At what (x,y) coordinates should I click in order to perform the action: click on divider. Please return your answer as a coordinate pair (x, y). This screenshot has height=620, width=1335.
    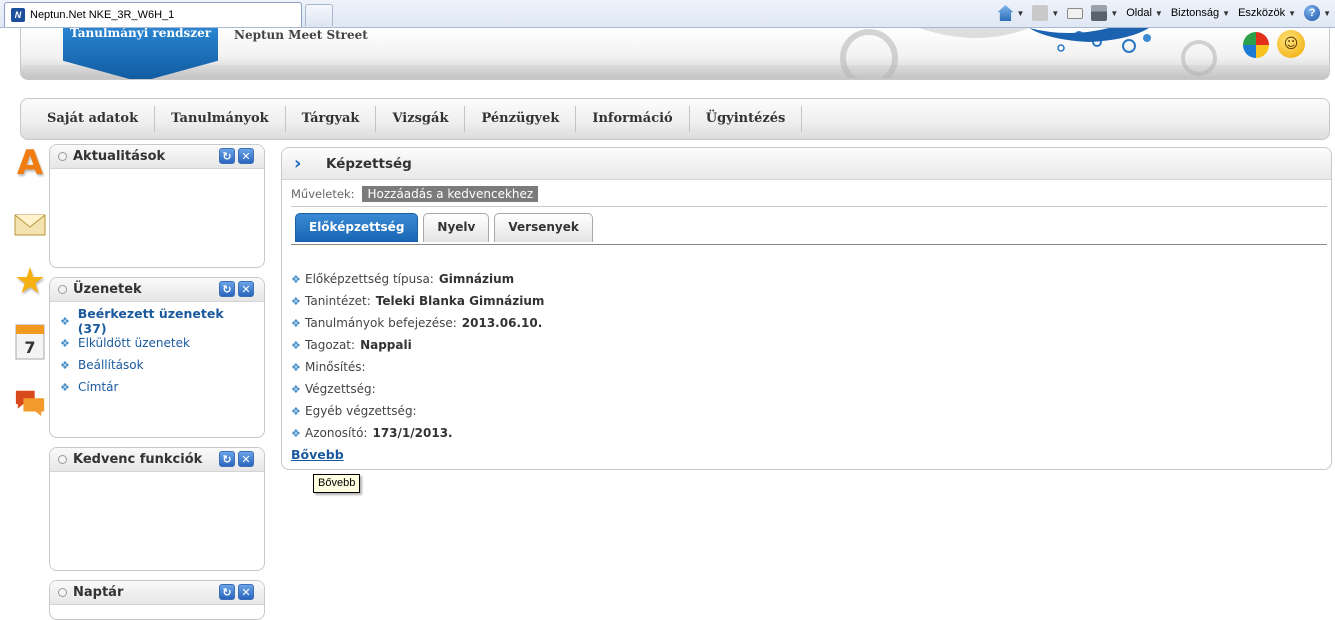
    Looking at the image, I should click on (809, 206).